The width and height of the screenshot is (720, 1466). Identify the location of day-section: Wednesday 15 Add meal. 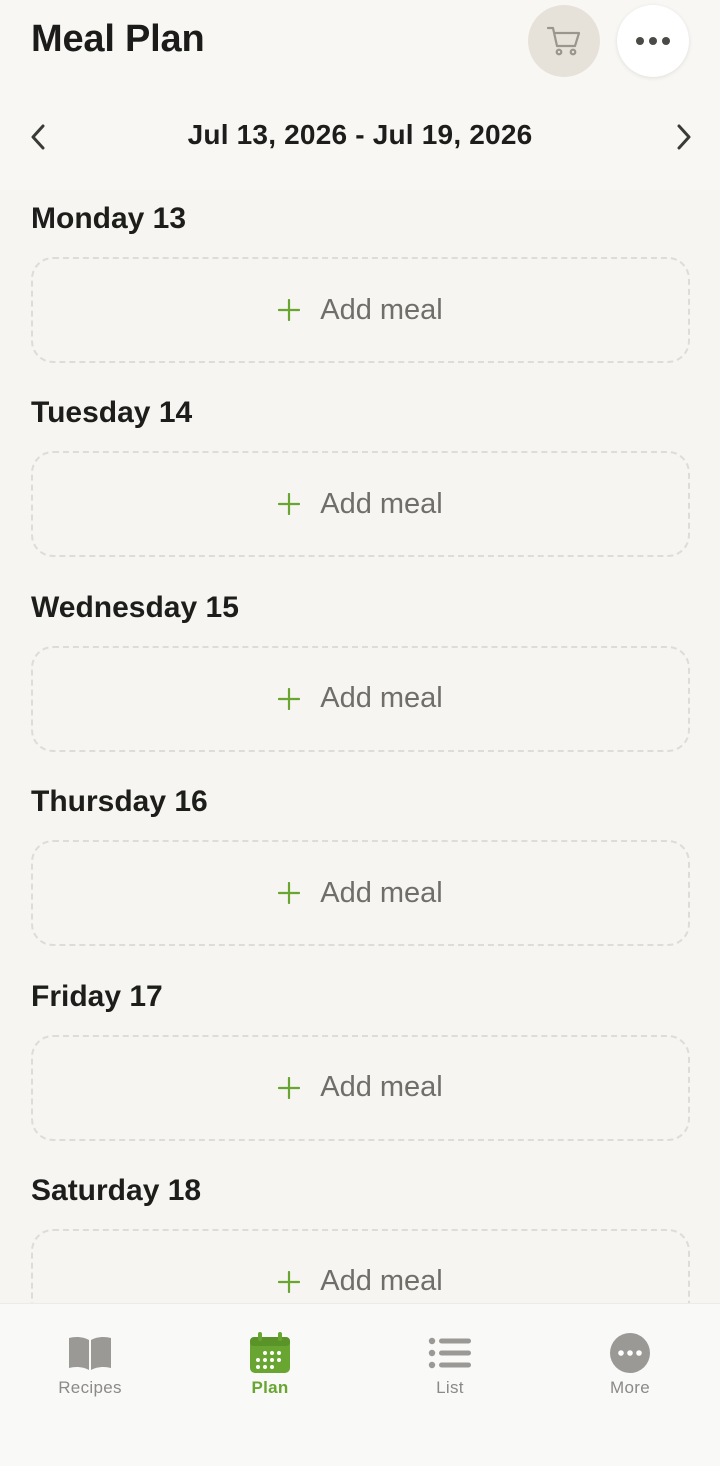
(360, 676).